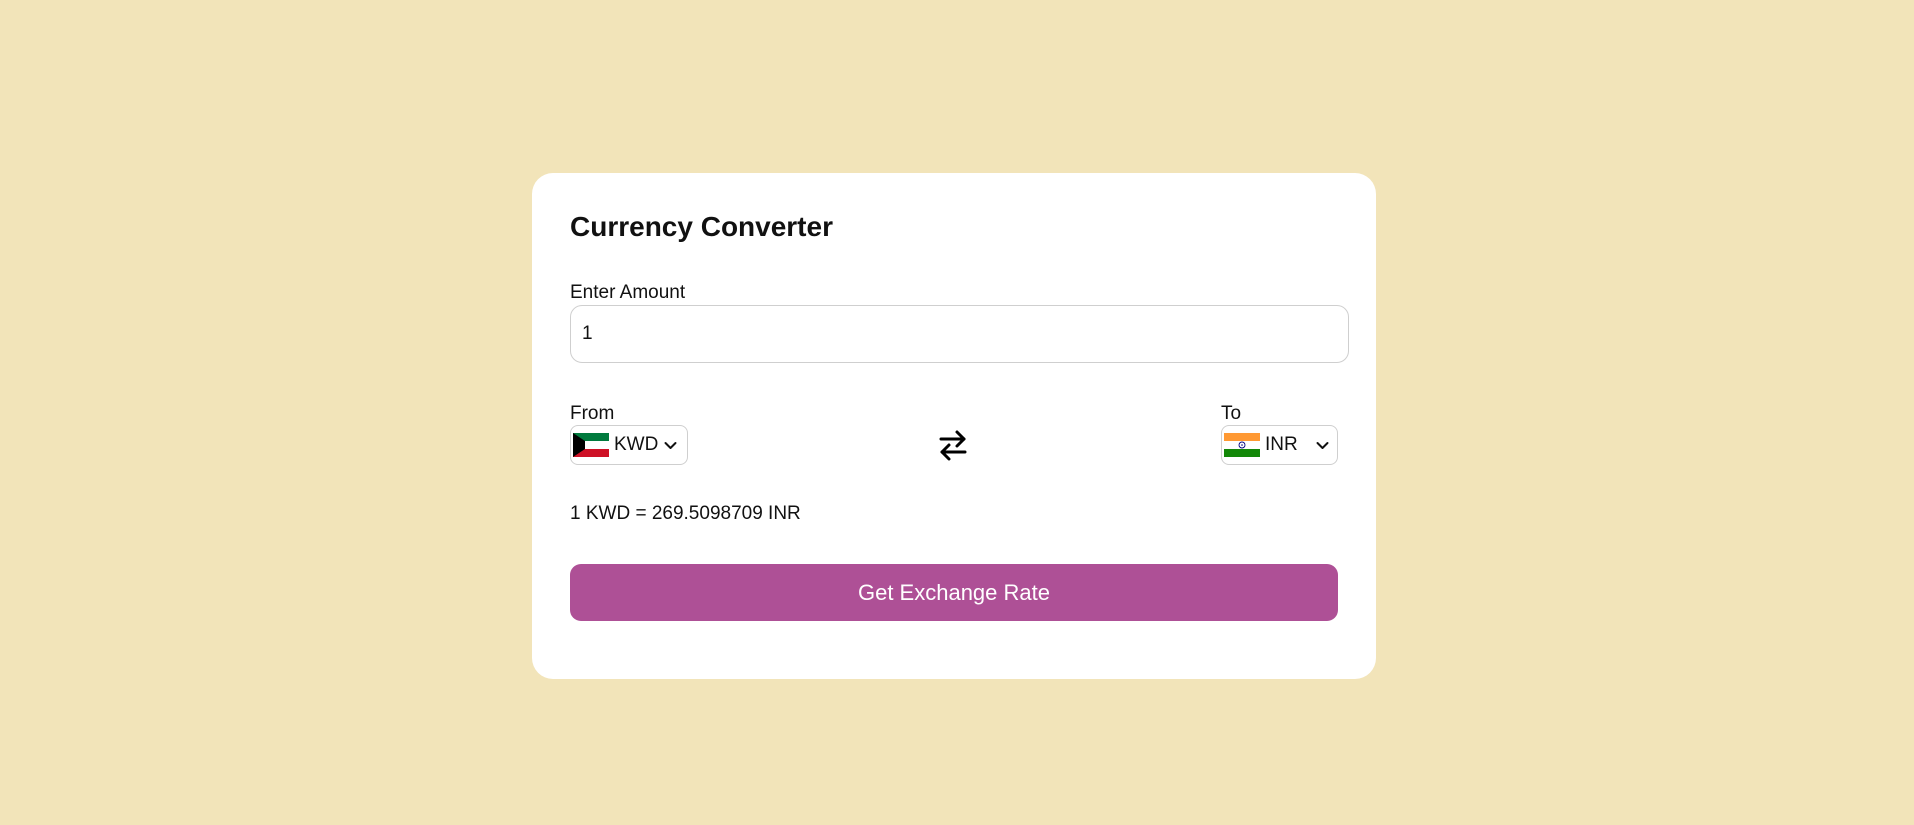 This screenshot has width=1914, height=825. I want to click on to-currency-label: INR, so click(1281, 444).